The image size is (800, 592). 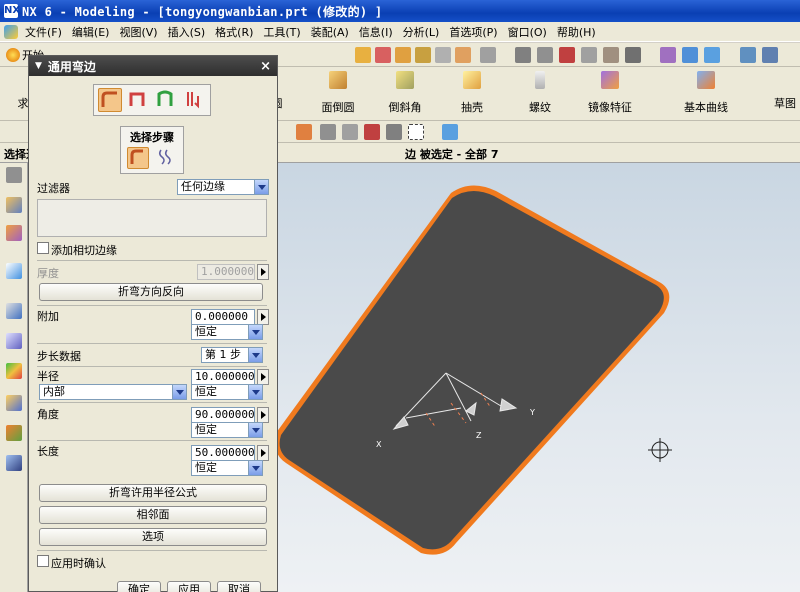 I want to click on dialog-title-bar: ▼ 通用弯边 ×, so click(x=153, y=66).